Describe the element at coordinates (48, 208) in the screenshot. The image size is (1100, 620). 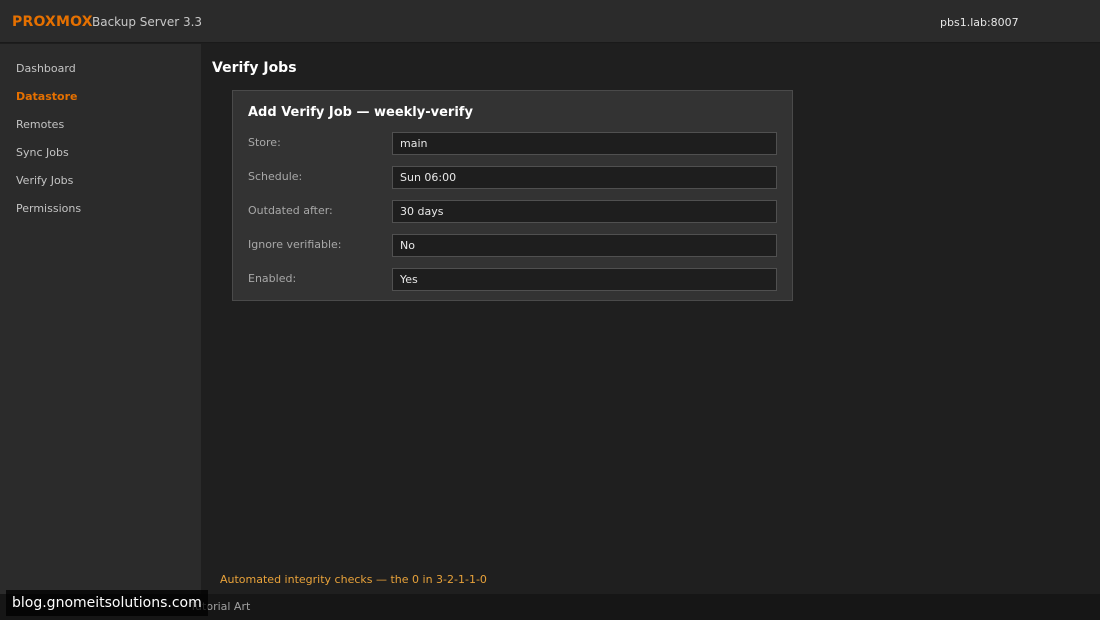
I see `sidebar-item-permissions: Permissions` at that location.